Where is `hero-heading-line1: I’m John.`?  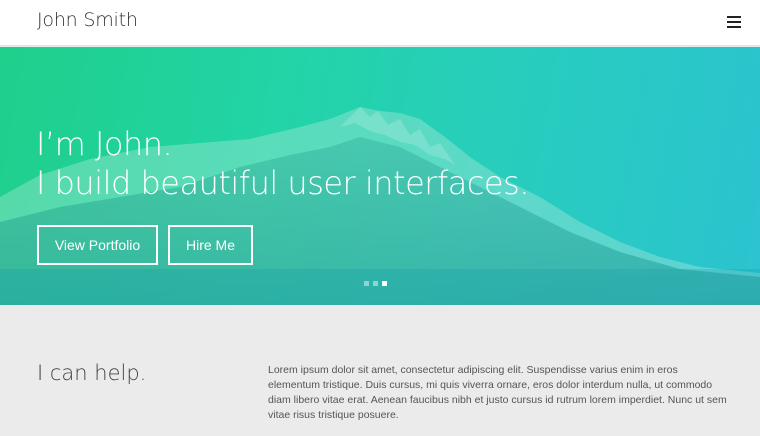 hero-heading-line1: I’m John. is located at coordinates (104, 144).